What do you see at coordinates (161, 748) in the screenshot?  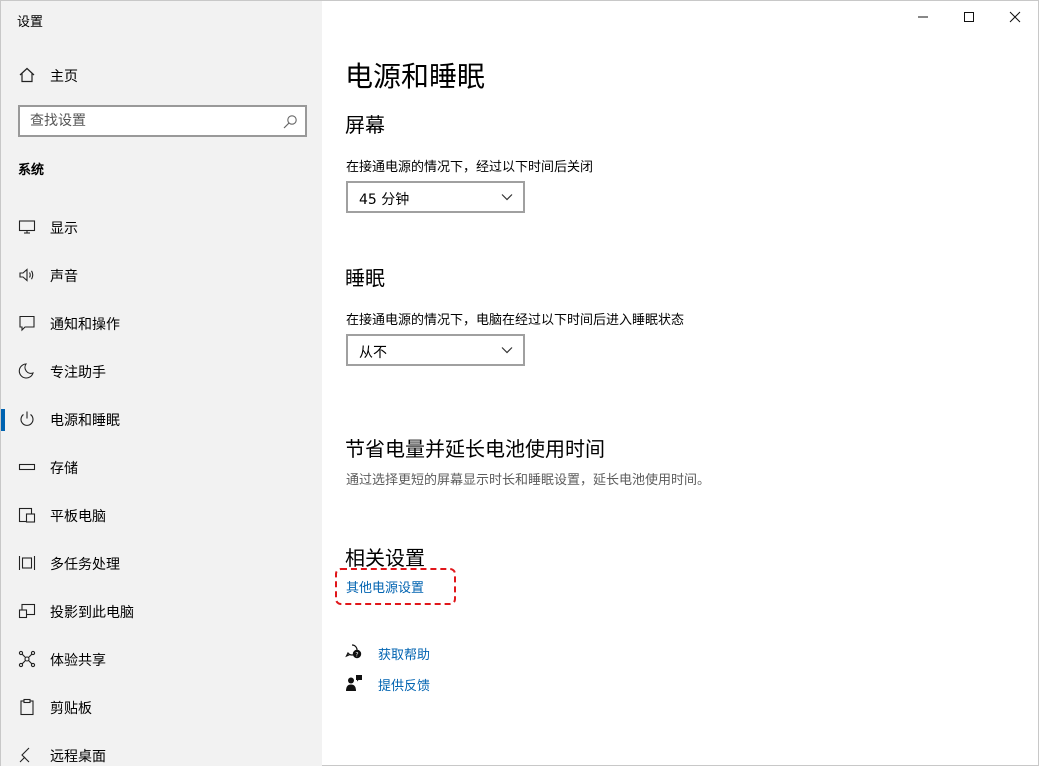 I see `sidebar-item-remote-desktop: 远程桌面` at bounding box center [161, 748].